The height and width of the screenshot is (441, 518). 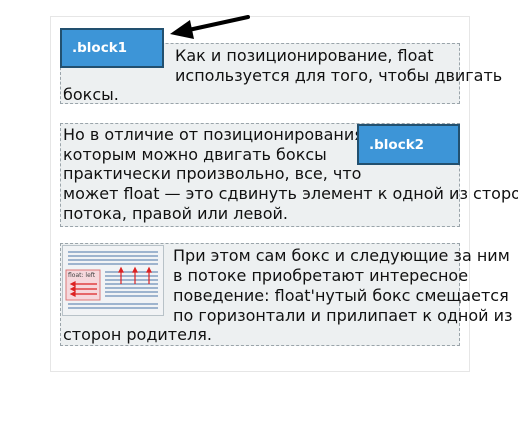 What do you see at coordinates (212, 173) in the screenshot?
I see `section2-line-3: практически произвольно, все, что` at bounding box center [212, 173].